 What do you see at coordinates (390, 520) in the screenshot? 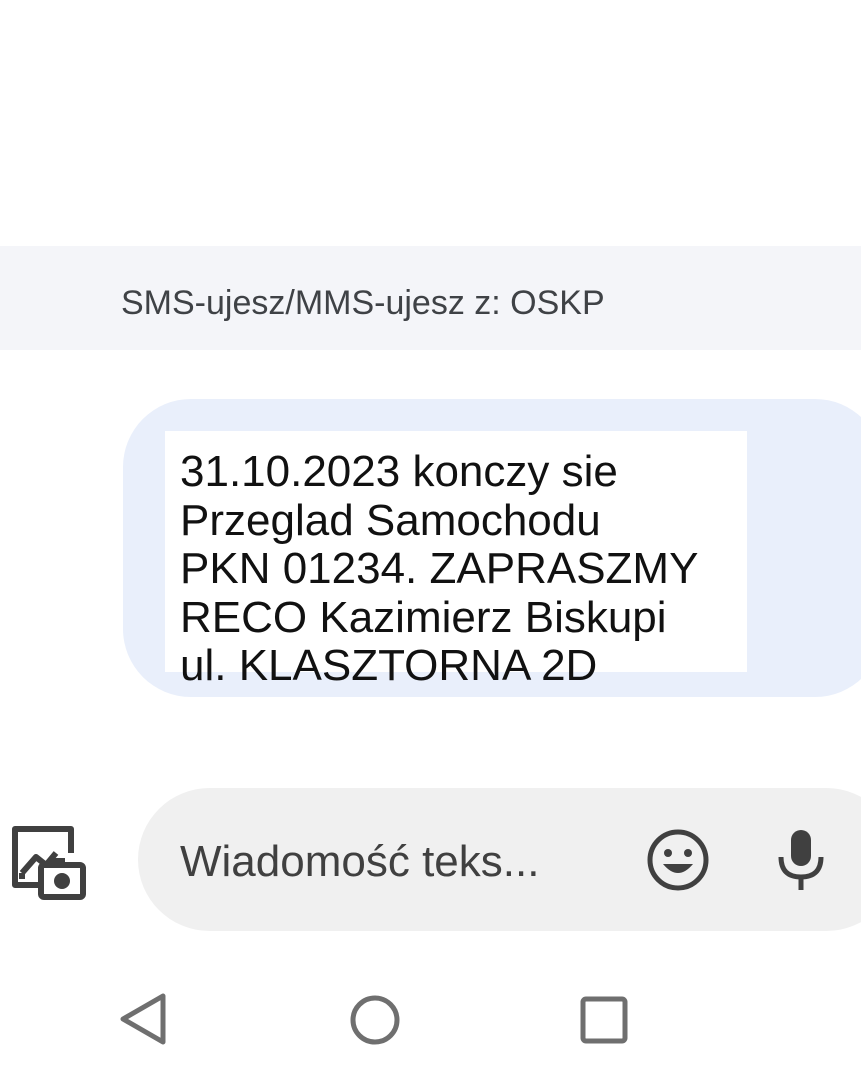
I see `message-line: Przeglad Samochodu` at bounding box center [390, 520].